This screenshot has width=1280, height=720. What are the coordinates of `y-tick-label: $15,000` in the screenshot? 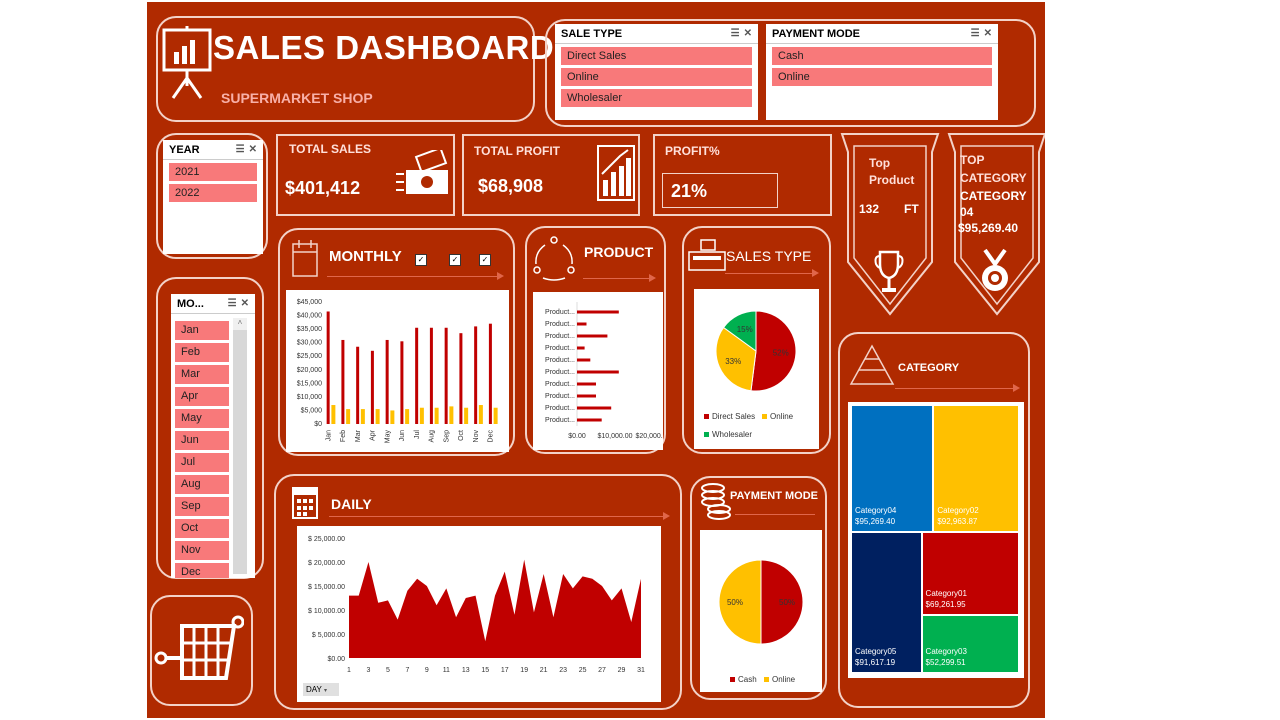 It's located at (309, 383).